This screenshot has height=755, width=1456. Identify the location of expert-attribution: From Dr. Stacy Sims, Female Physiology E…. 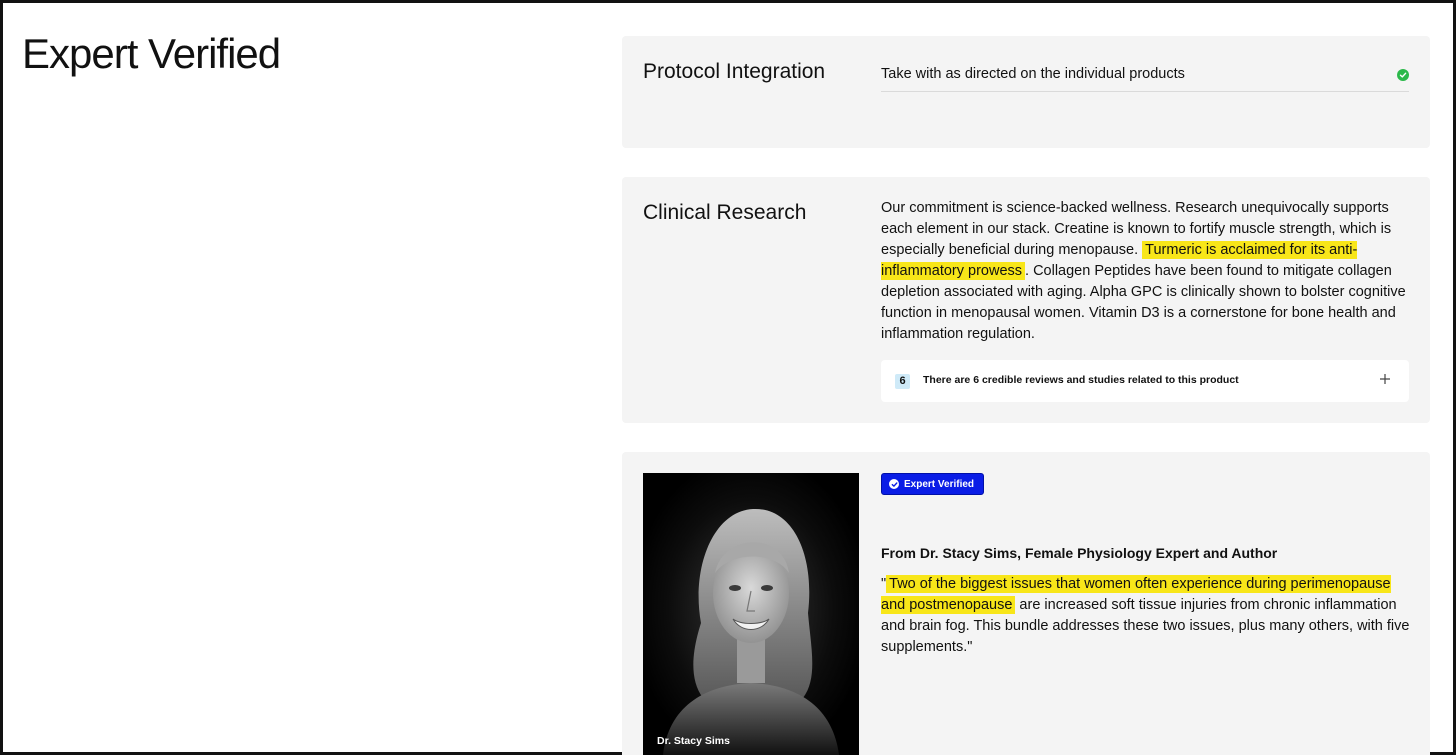
(1079, 553).